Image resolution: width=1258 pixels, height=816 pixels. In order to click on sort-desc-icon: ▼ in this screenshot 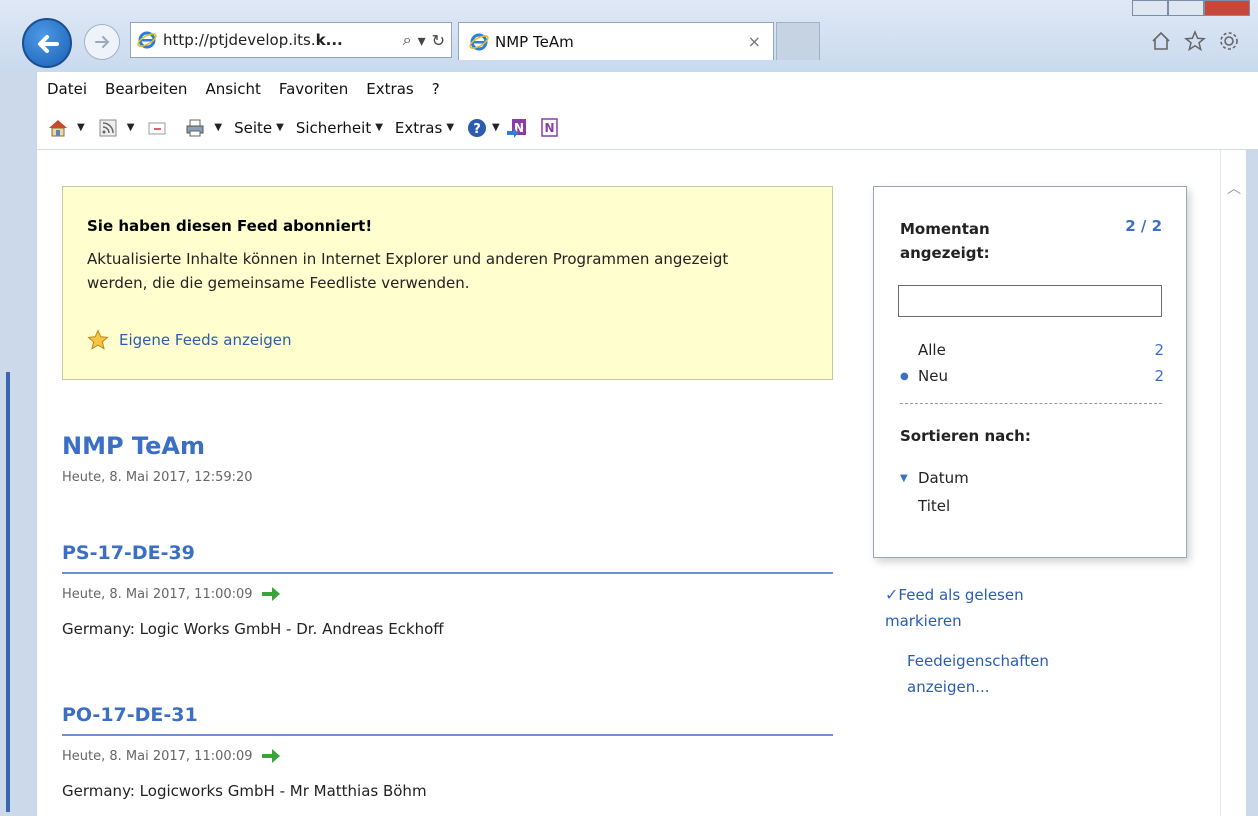, I will do `click(904, 478)`.